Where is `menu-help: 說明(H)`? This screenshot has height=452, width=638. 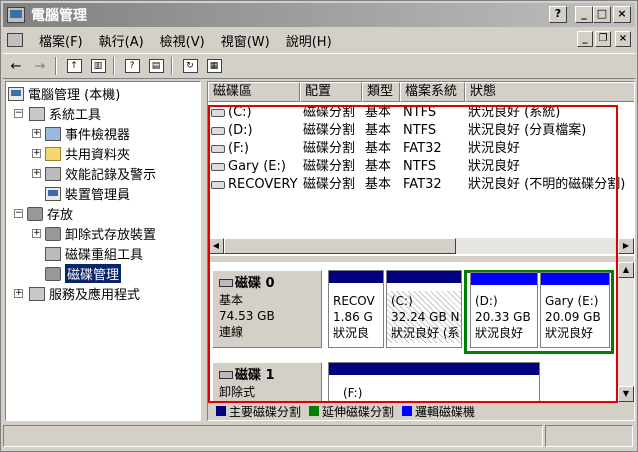 menu-help: 說明(H) is located at coordinates (309, 40).